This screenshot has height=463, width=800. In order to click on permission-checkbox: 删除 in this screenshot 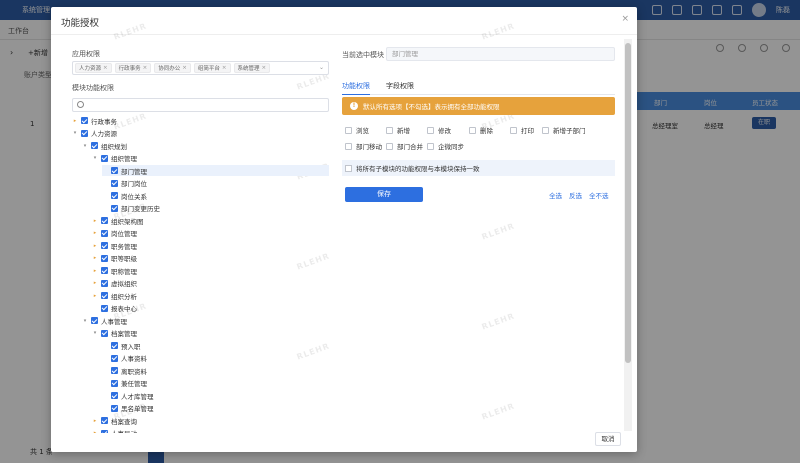, I will do `click(481, 130)`.